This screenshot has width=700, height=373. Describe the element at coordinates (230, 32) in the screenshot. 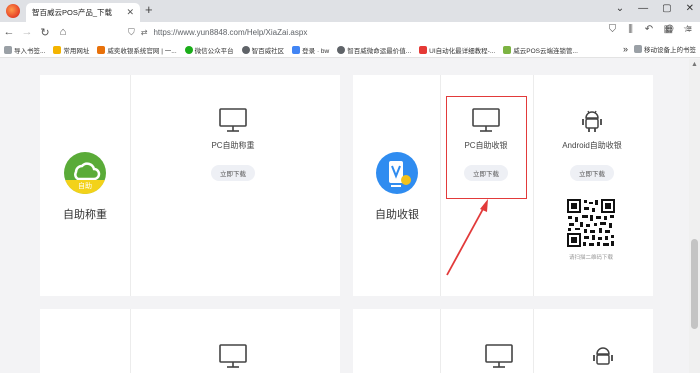

I see `url-text: https://www.yun8848.com/Help/XiaZai.aspx` at that location.